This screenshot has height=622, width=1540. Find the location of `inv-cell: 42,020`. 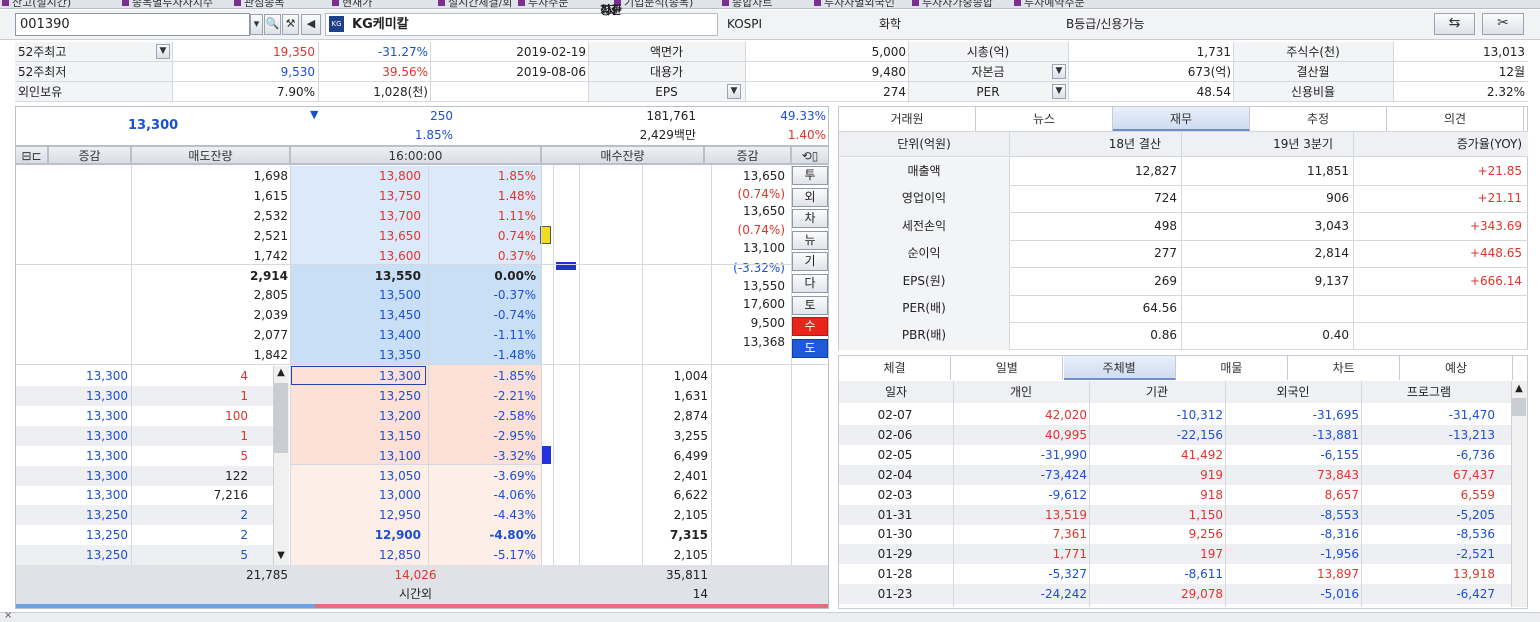

inv-cell: 42,020 is located at coordinates (1066, 415).